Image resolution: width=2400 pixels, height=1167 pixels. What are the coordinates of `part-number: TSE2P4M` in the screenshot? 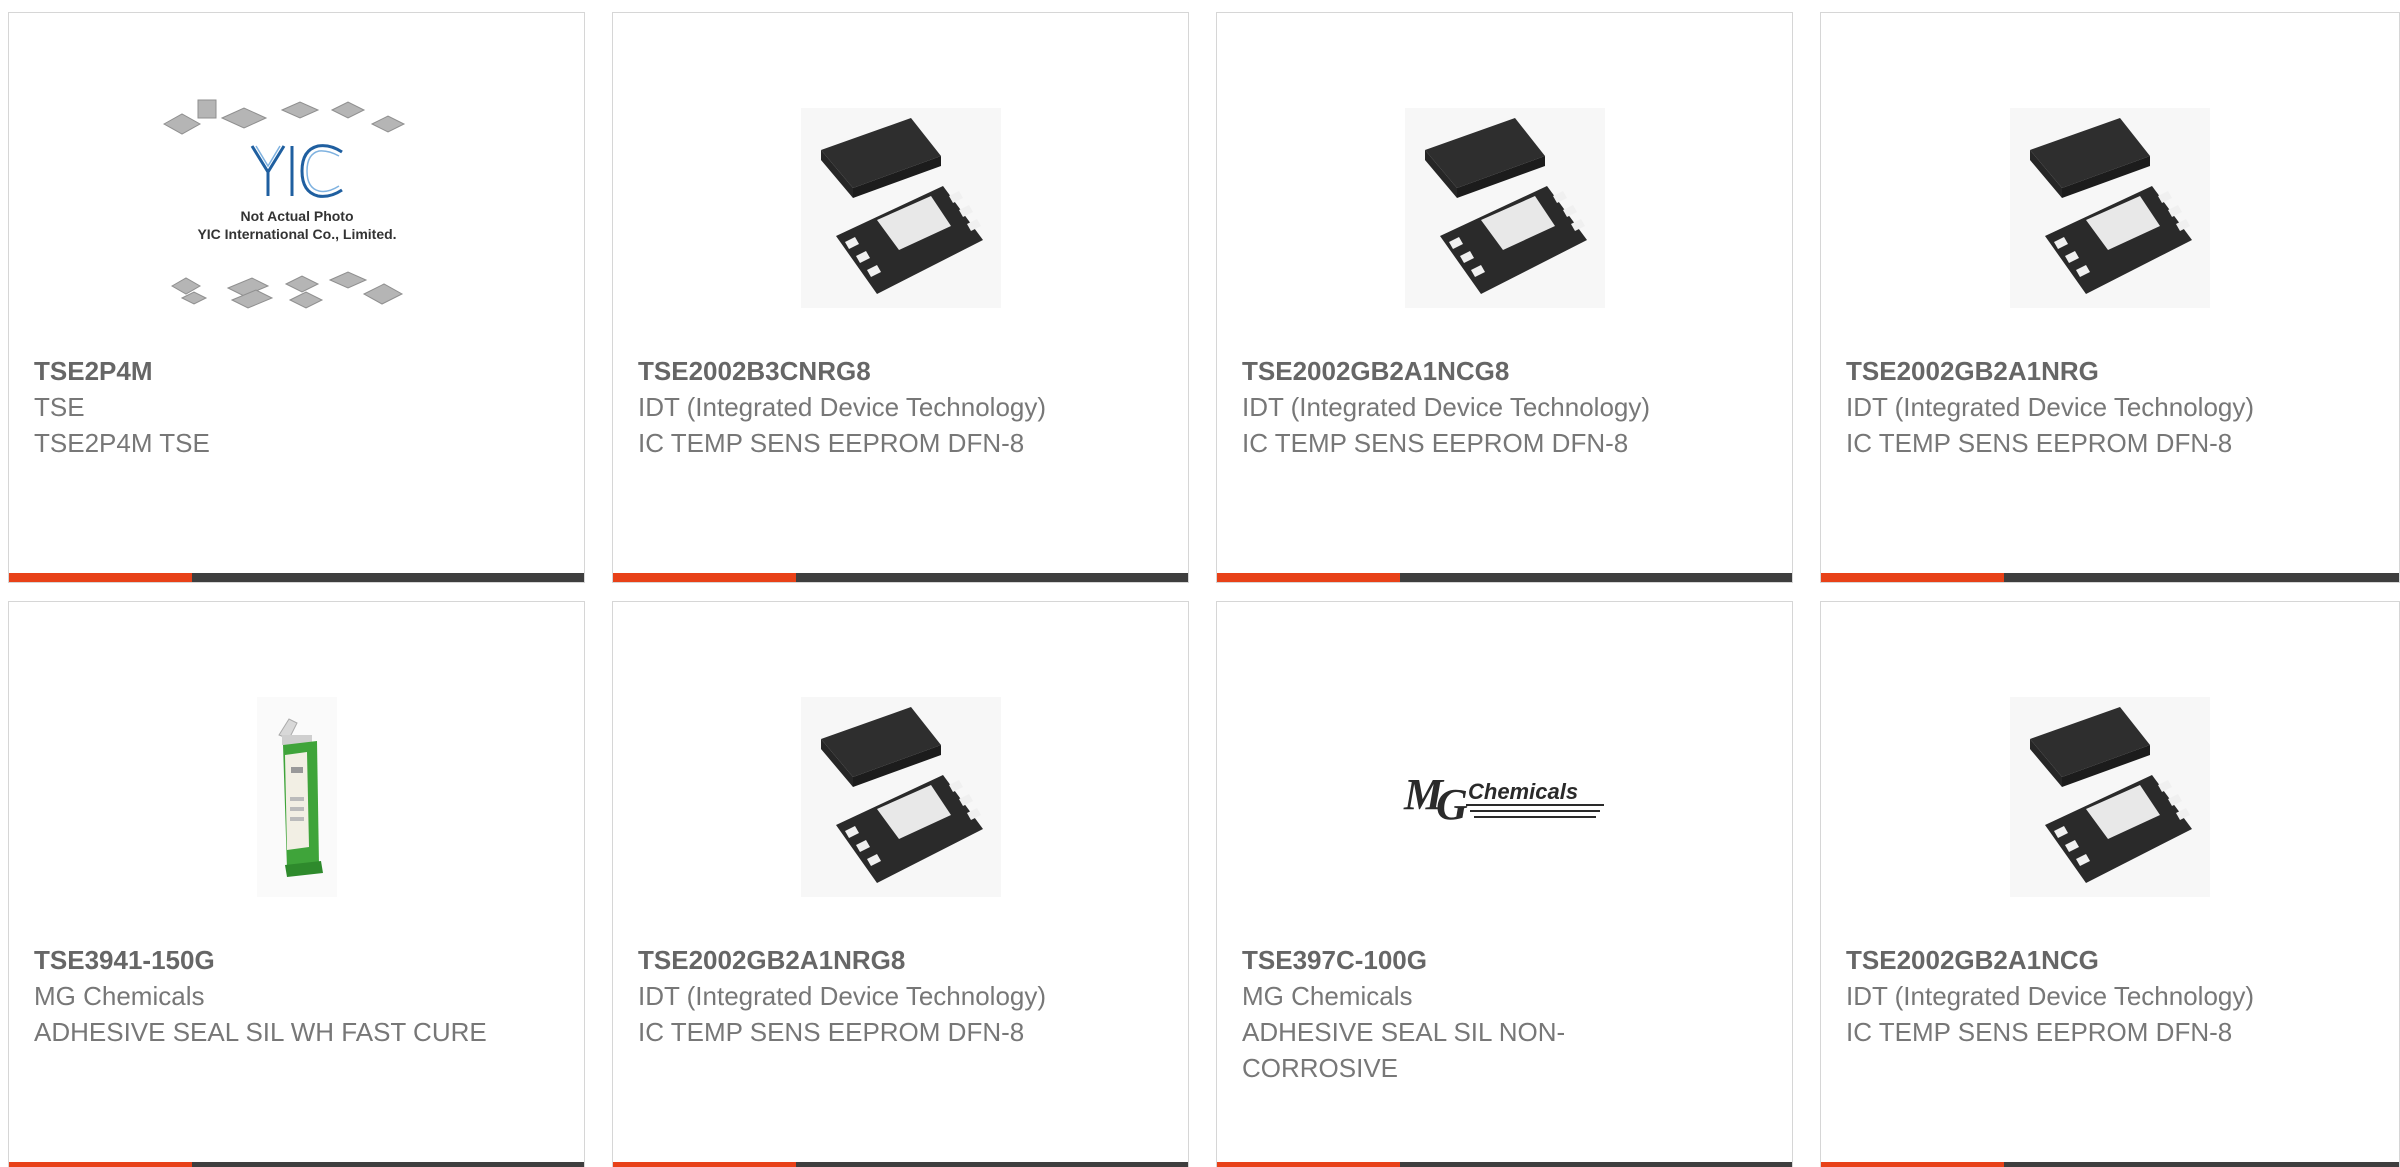 It's located at (269, 371).